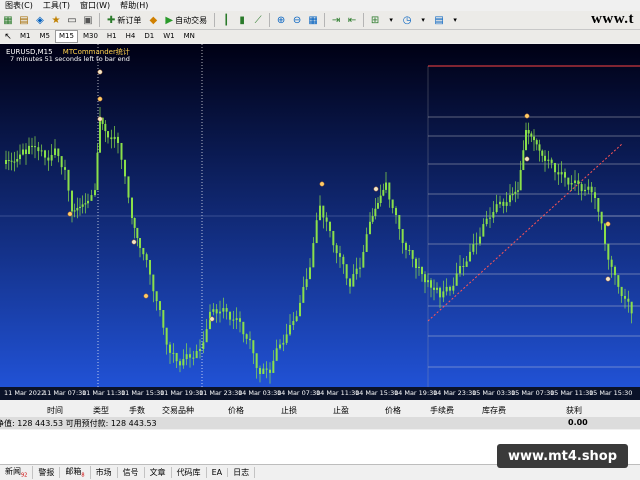 The image size is (640, 480). I want to click on tf-m1: M1, so click(25, 36).